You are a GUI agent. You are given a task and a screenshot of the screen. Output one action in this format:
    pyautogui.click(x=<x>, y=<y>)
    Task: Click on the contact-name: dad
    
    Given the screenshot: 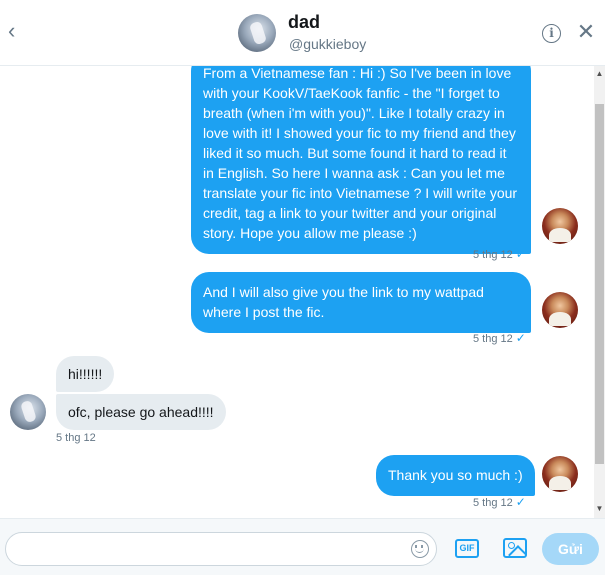 What is the action you would take?
    pyautogui.click(x=304, y=22)
    